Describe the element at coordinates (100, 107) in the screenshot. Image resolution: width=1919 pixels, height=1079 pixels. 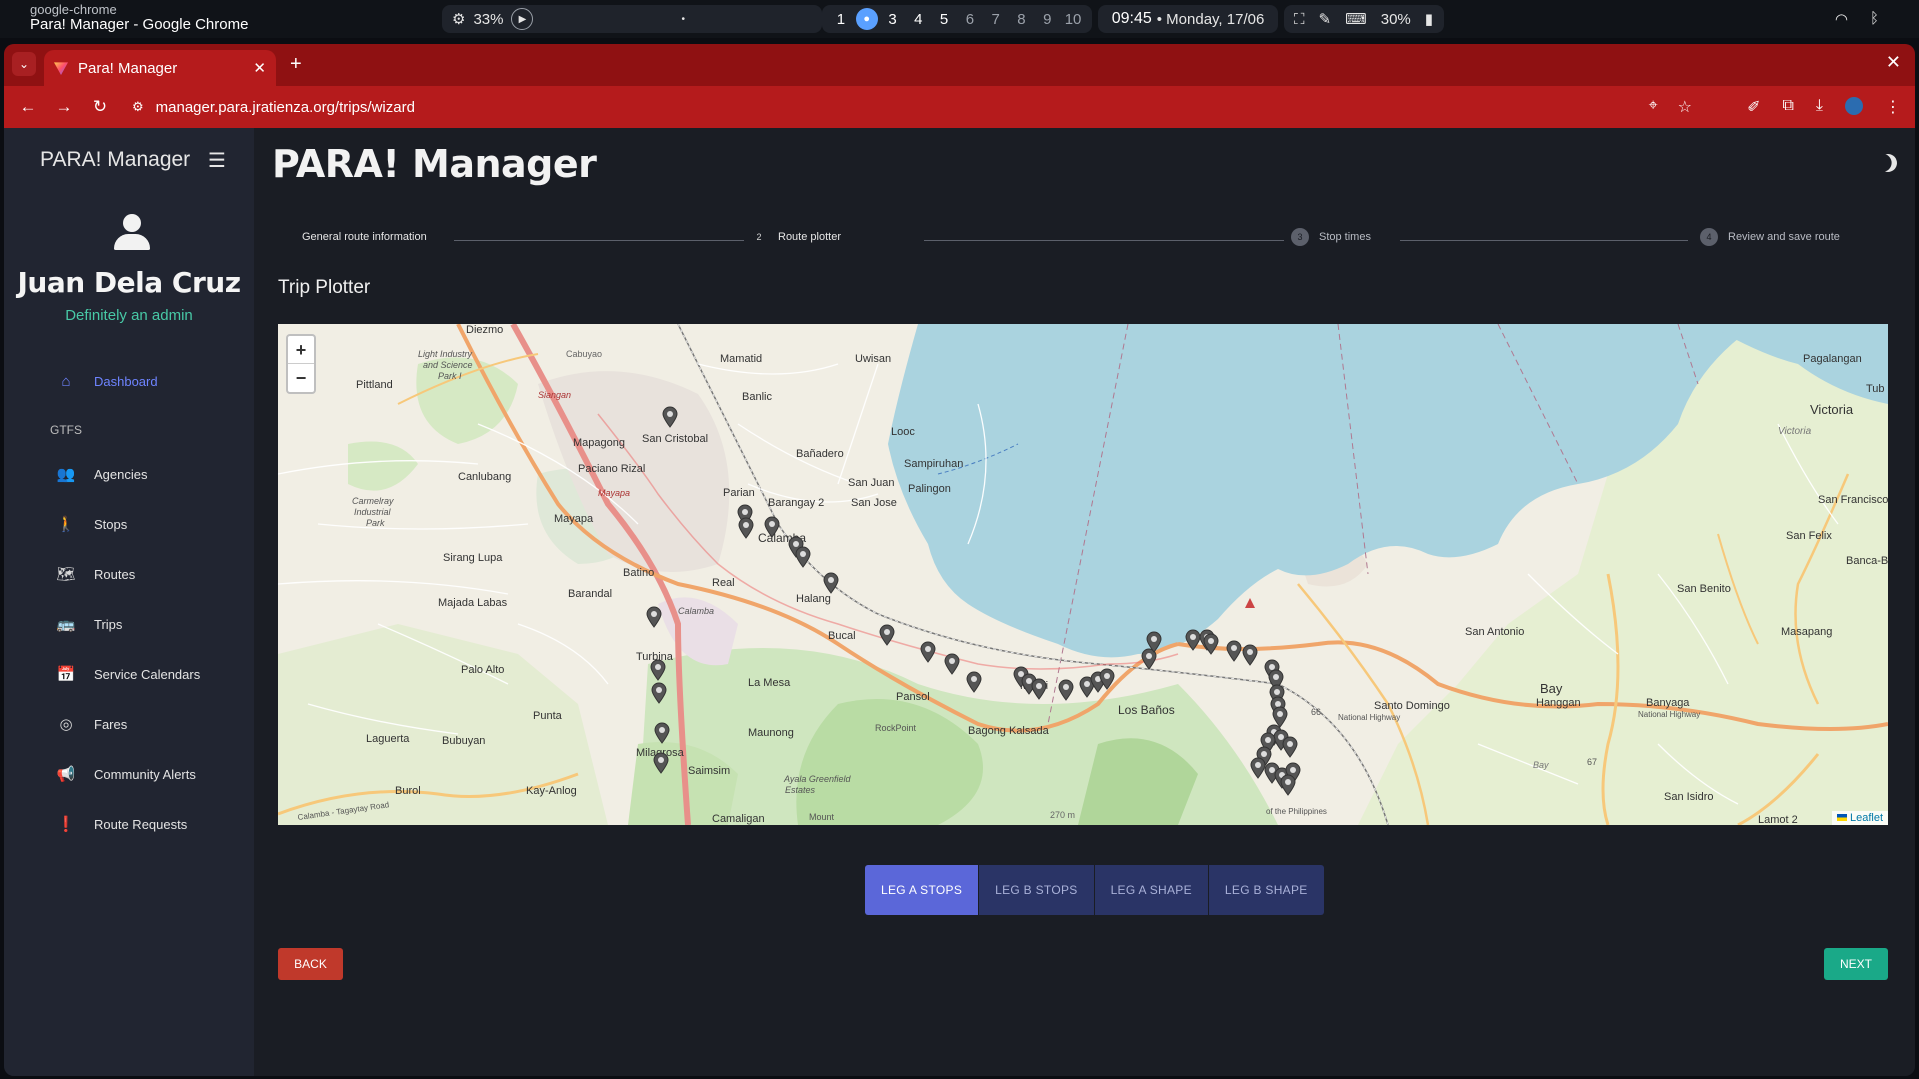
I see `reload-icon: ↻` at that location.